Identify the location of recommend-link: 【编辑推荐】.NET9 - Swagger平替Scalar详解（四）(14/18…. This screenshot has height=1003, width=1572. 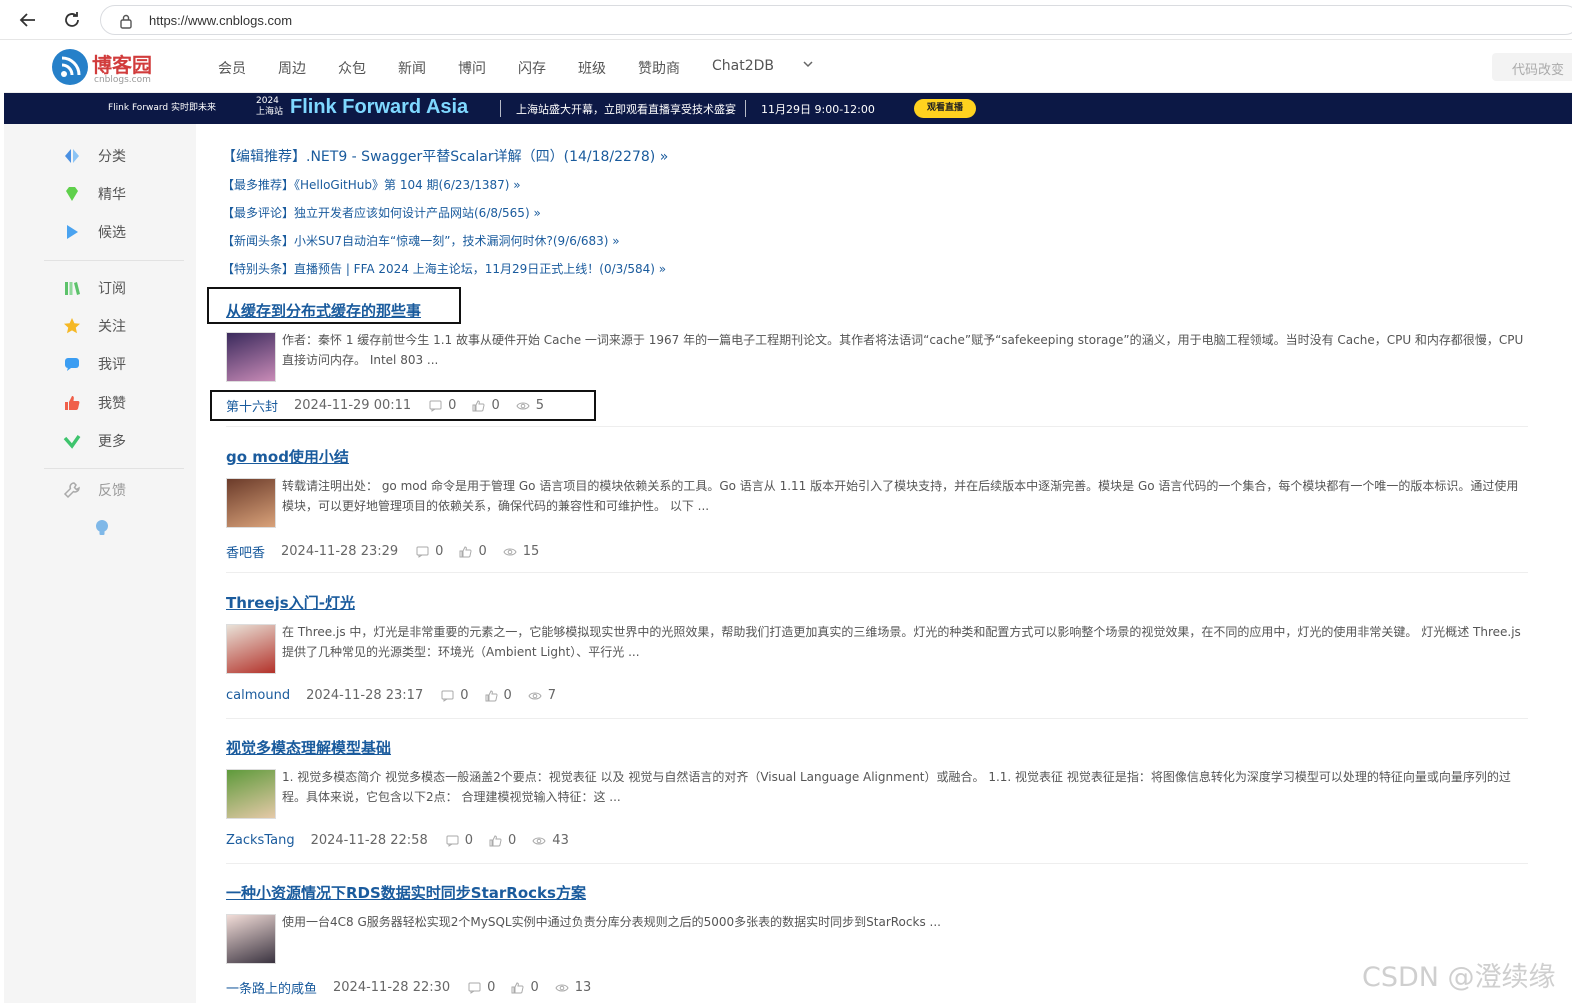
(445, 156).